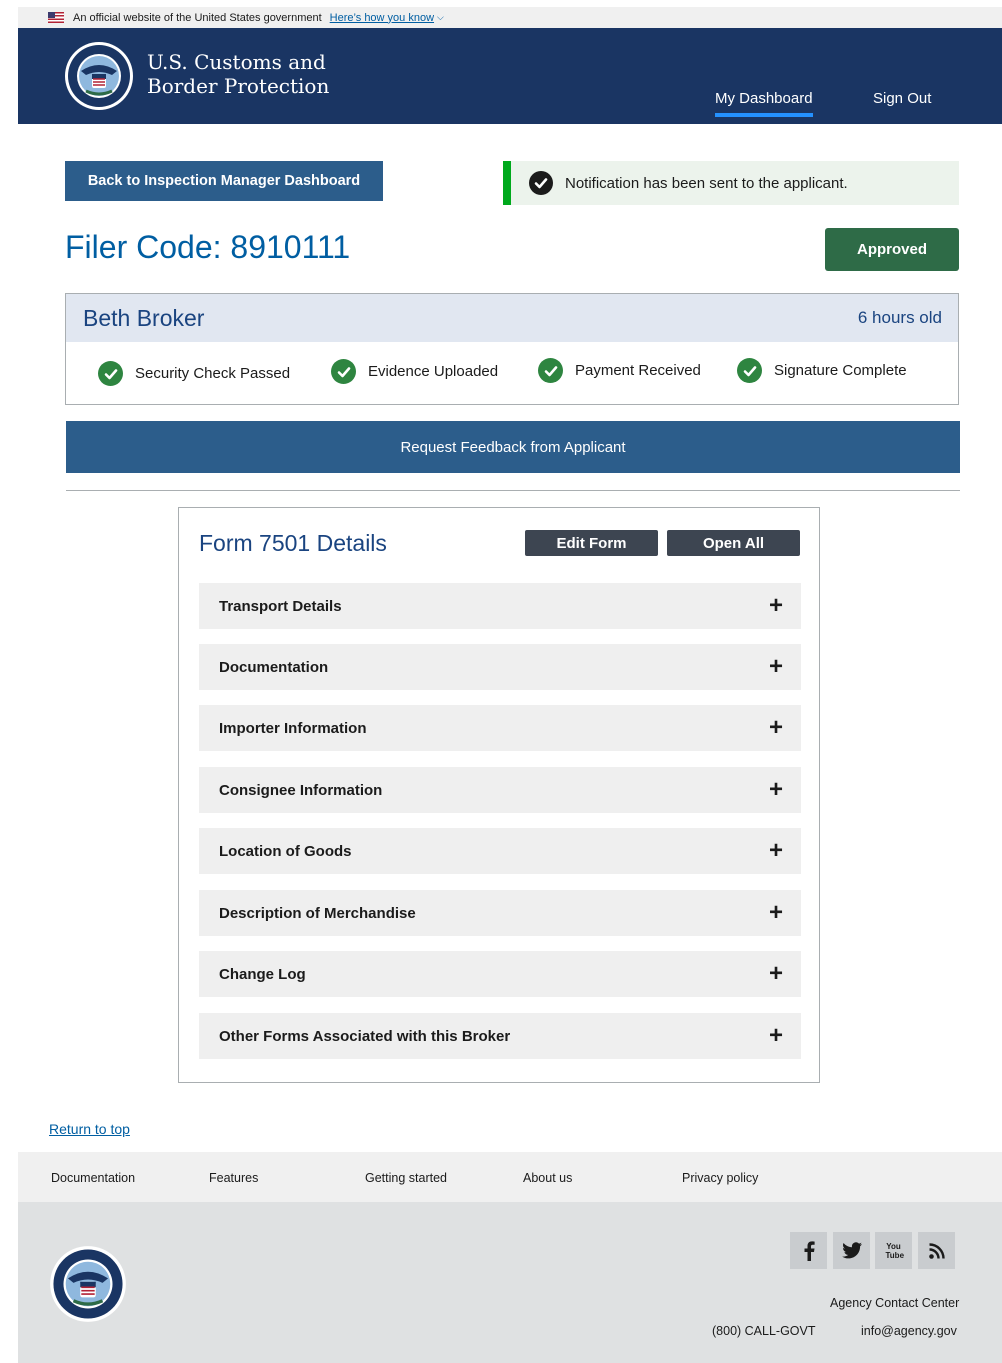 This screenshot has height=1363, width=1002. What do you see at coordinates (208, 247) in the screenshot?
I see `filer-code-title: Filer Code: 8910111` at bounding box center [208, 247].